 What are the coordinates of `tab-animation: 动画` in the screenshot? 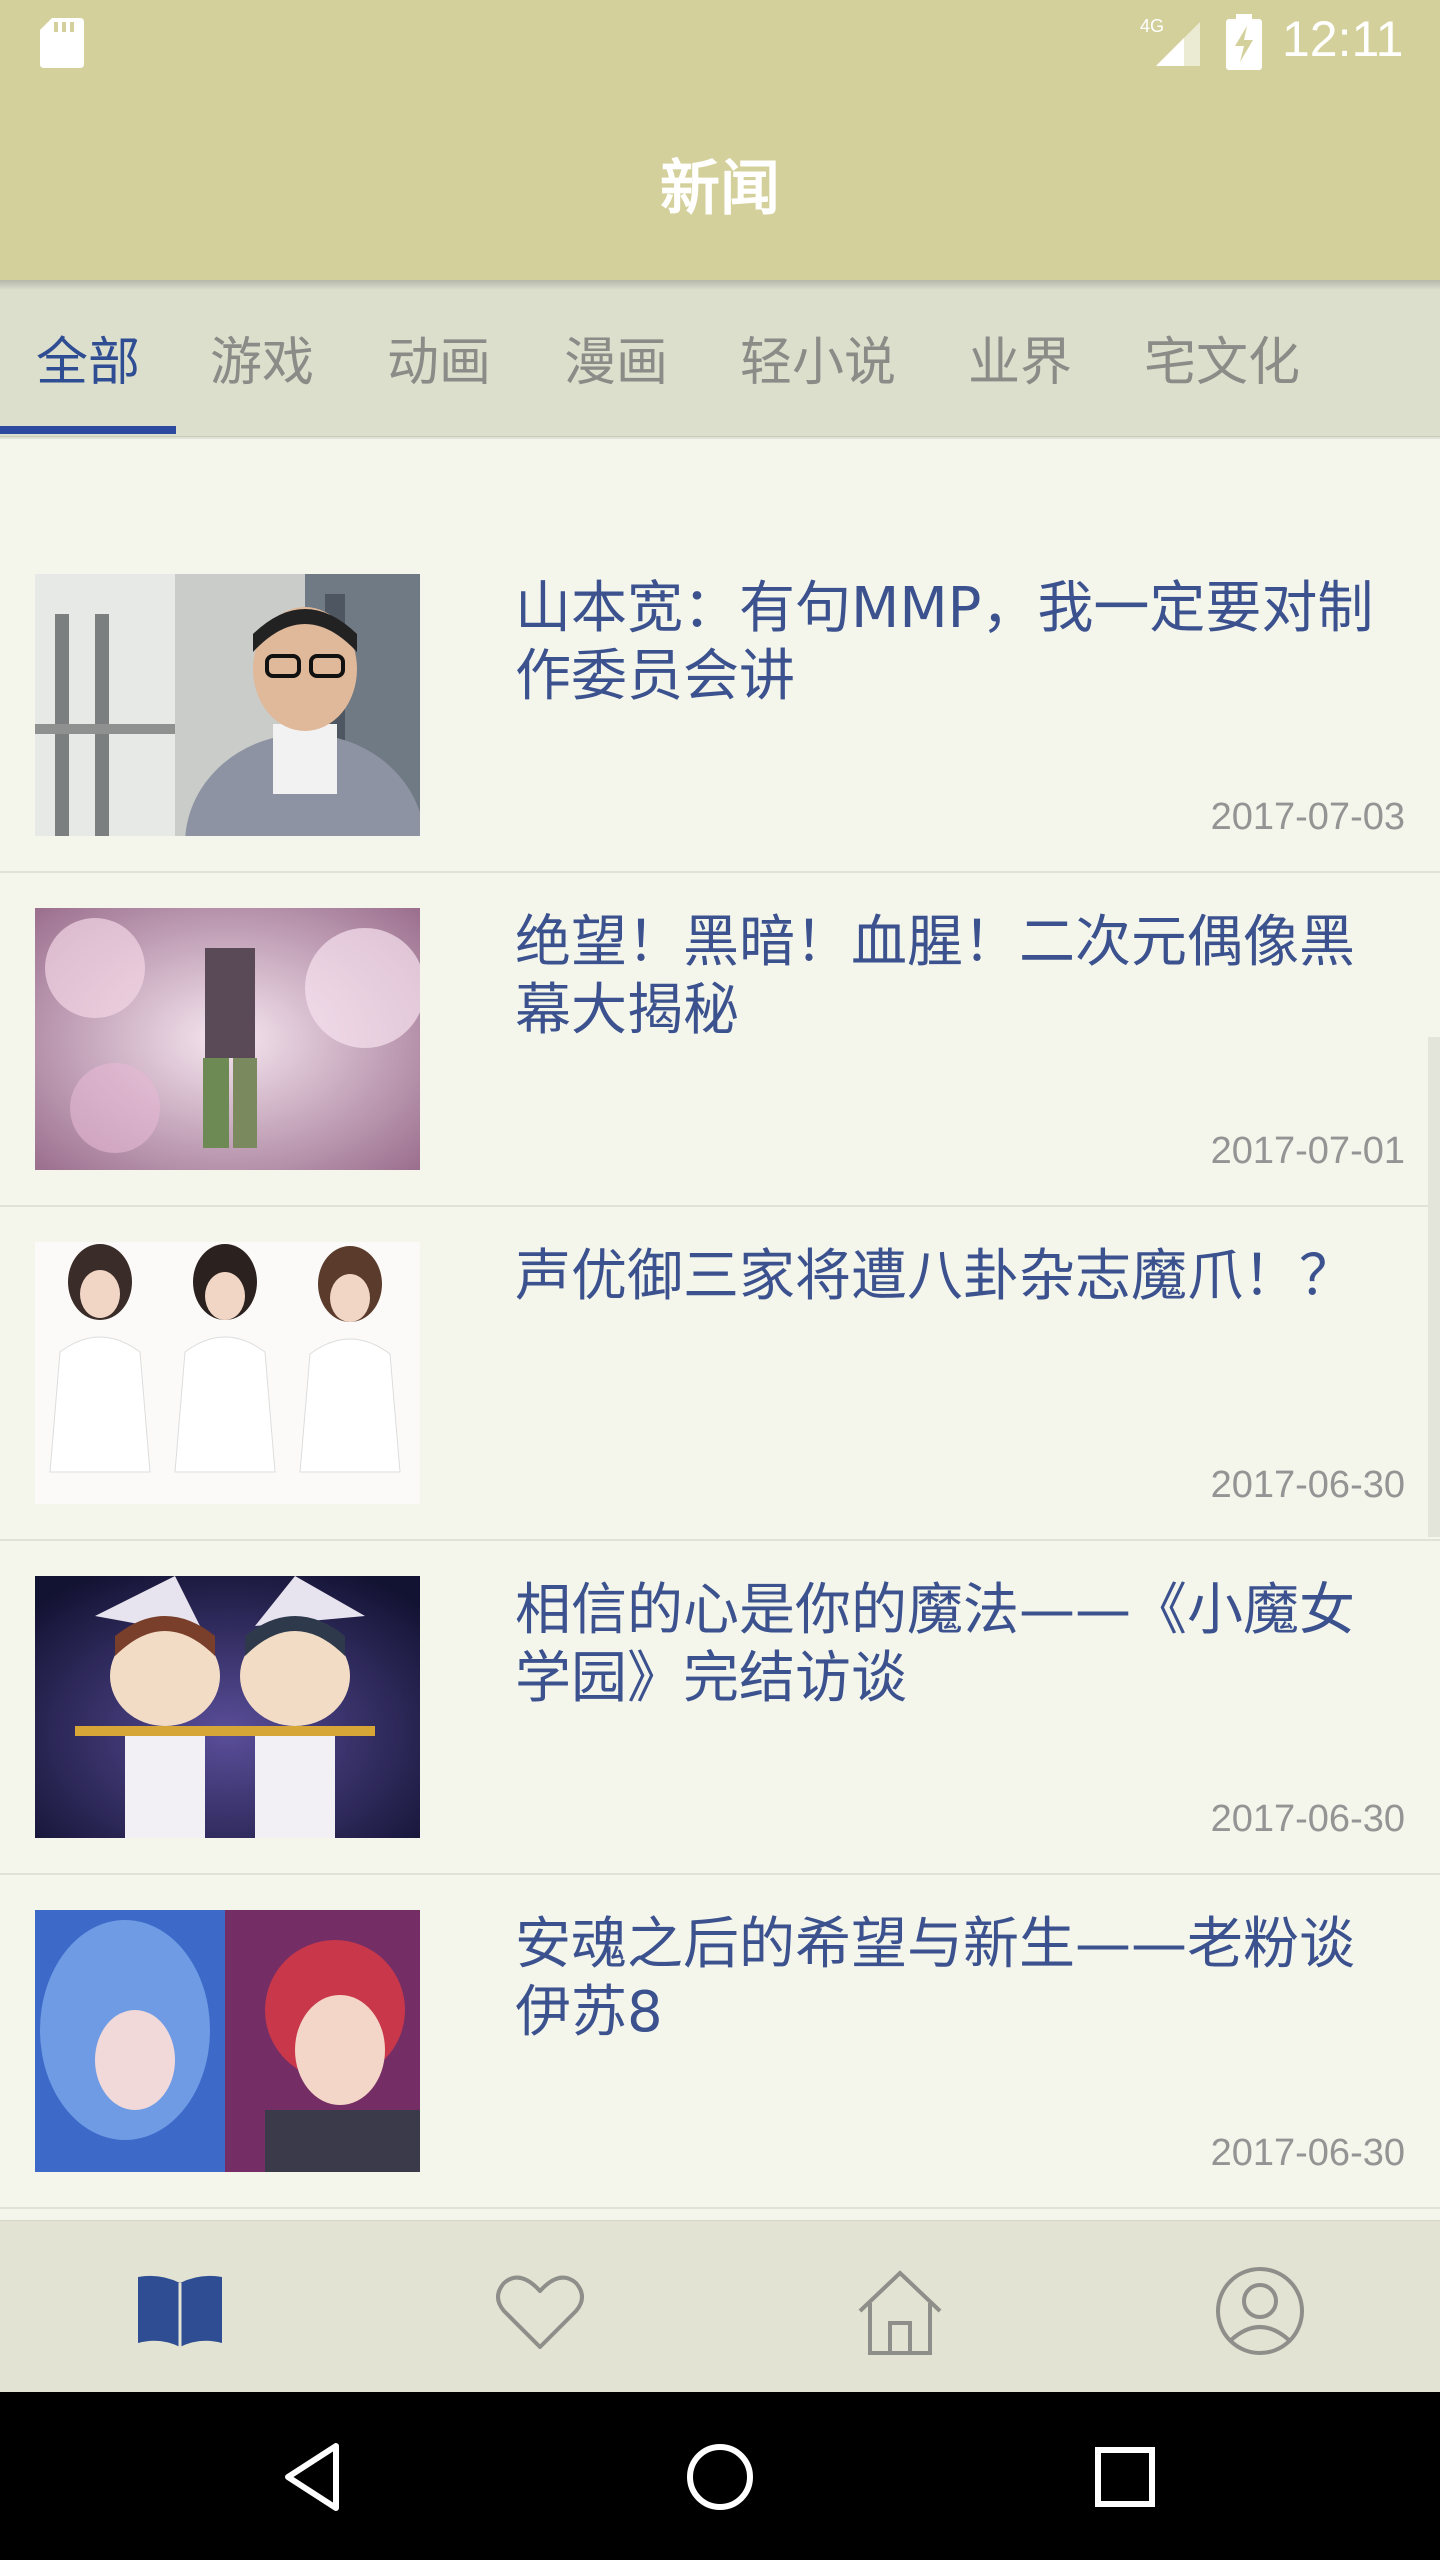 It's located at (439, 357).